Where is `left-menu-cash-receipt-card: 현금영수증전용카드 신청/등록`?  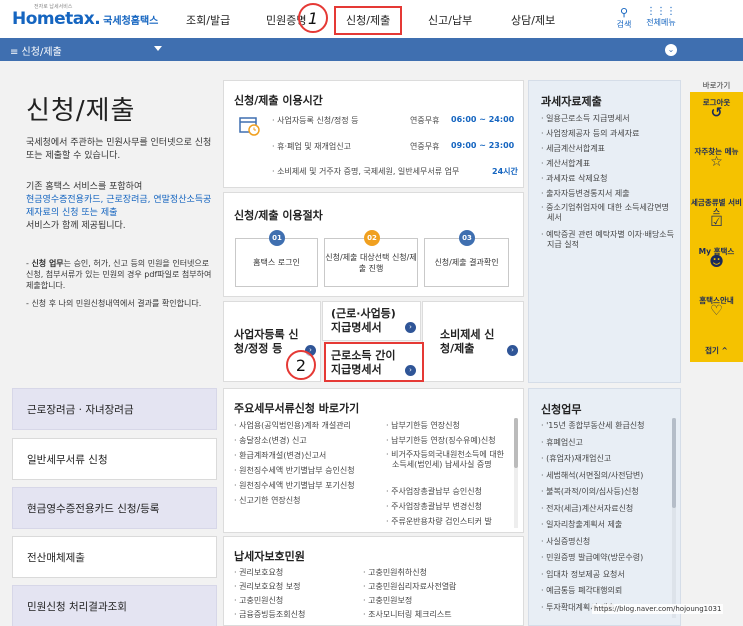 left-menu-cash-receipt-card: 현금영수증전용카드 신청/등록 is located at coordinates (114, 508).